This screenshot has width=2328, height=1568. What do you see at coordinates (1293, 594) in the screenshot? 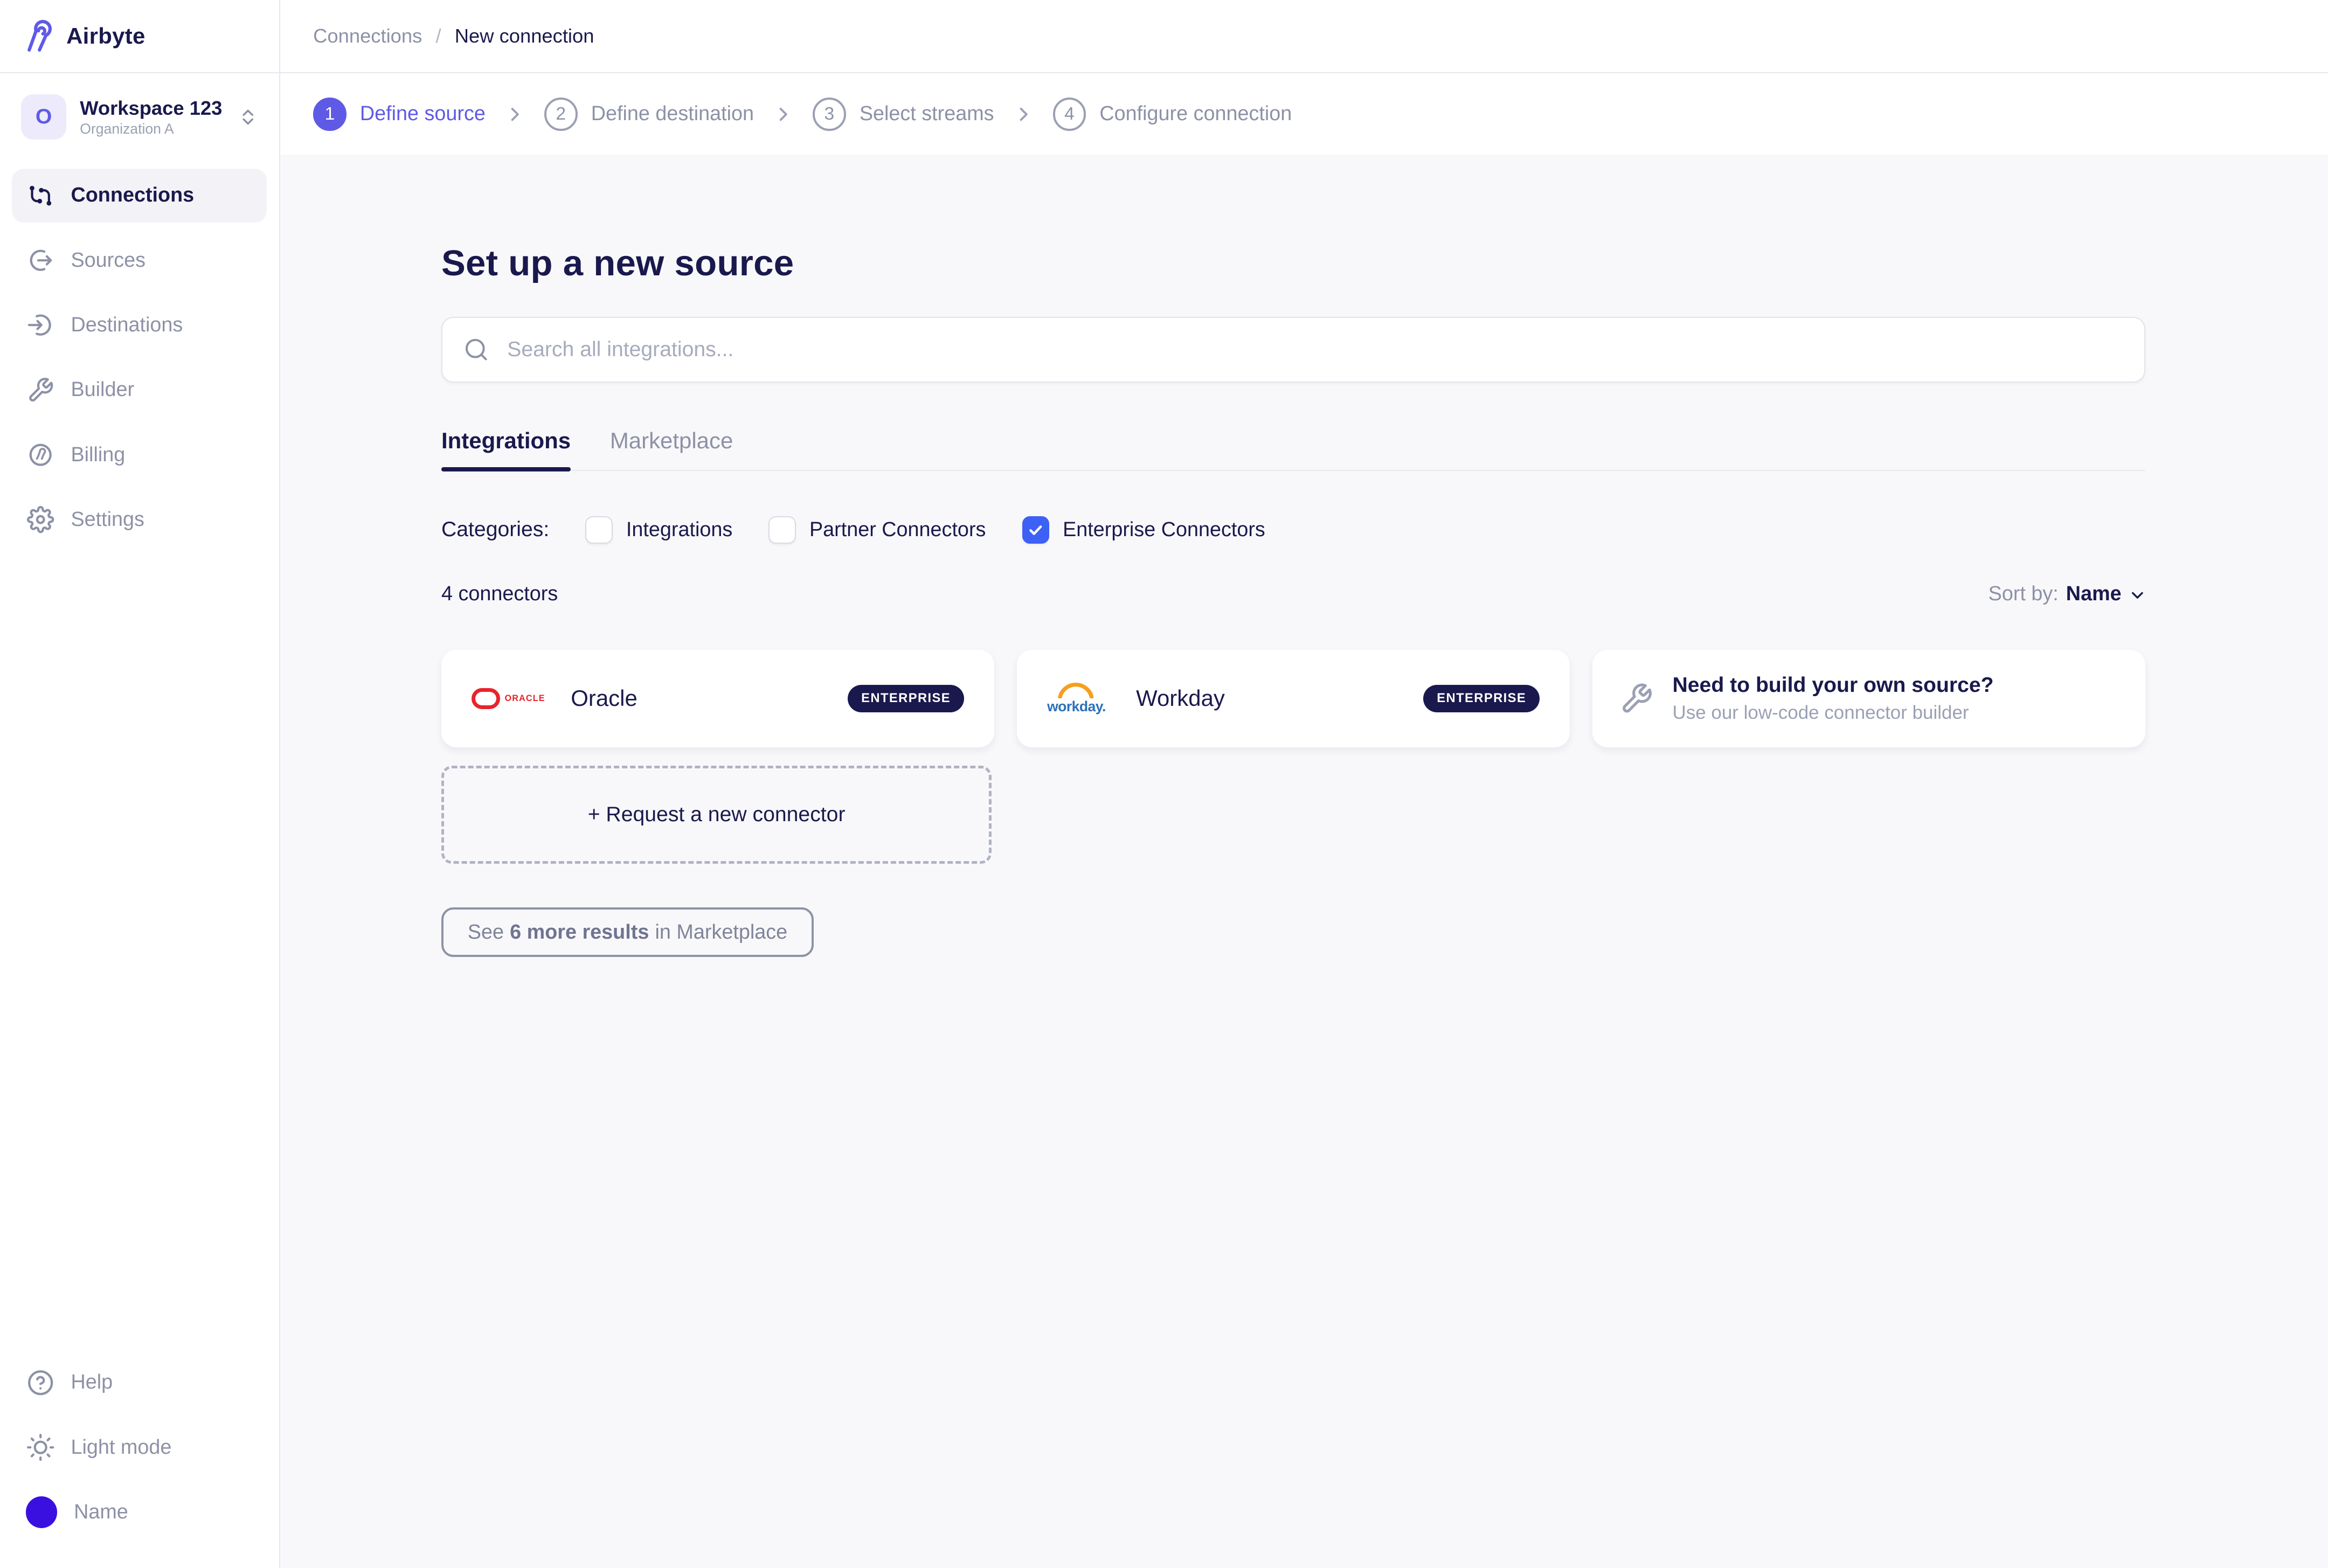
I see `results-meta-row: 4 connectors Sort by: Name` at bounding box center [1293, 594].